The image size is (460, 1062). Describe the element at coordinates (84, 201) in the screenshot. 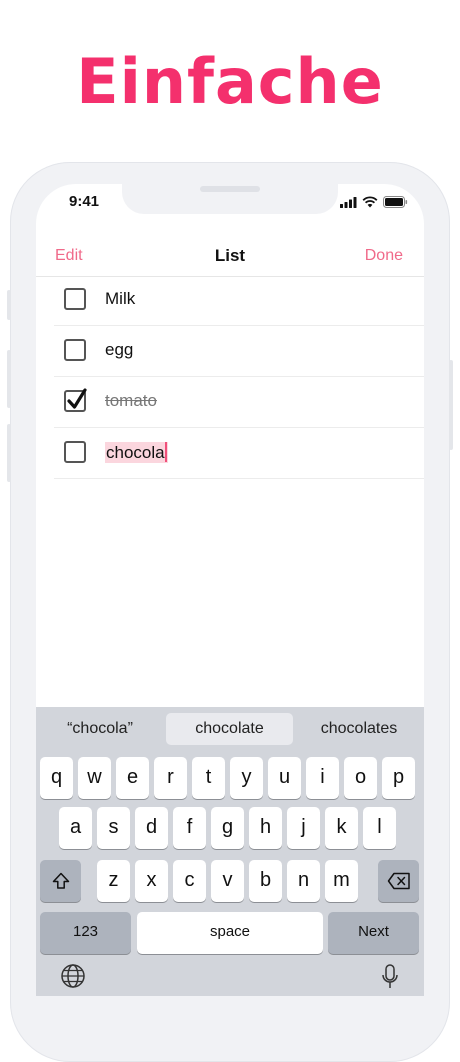

I see `status-time: 9:41` at that location.